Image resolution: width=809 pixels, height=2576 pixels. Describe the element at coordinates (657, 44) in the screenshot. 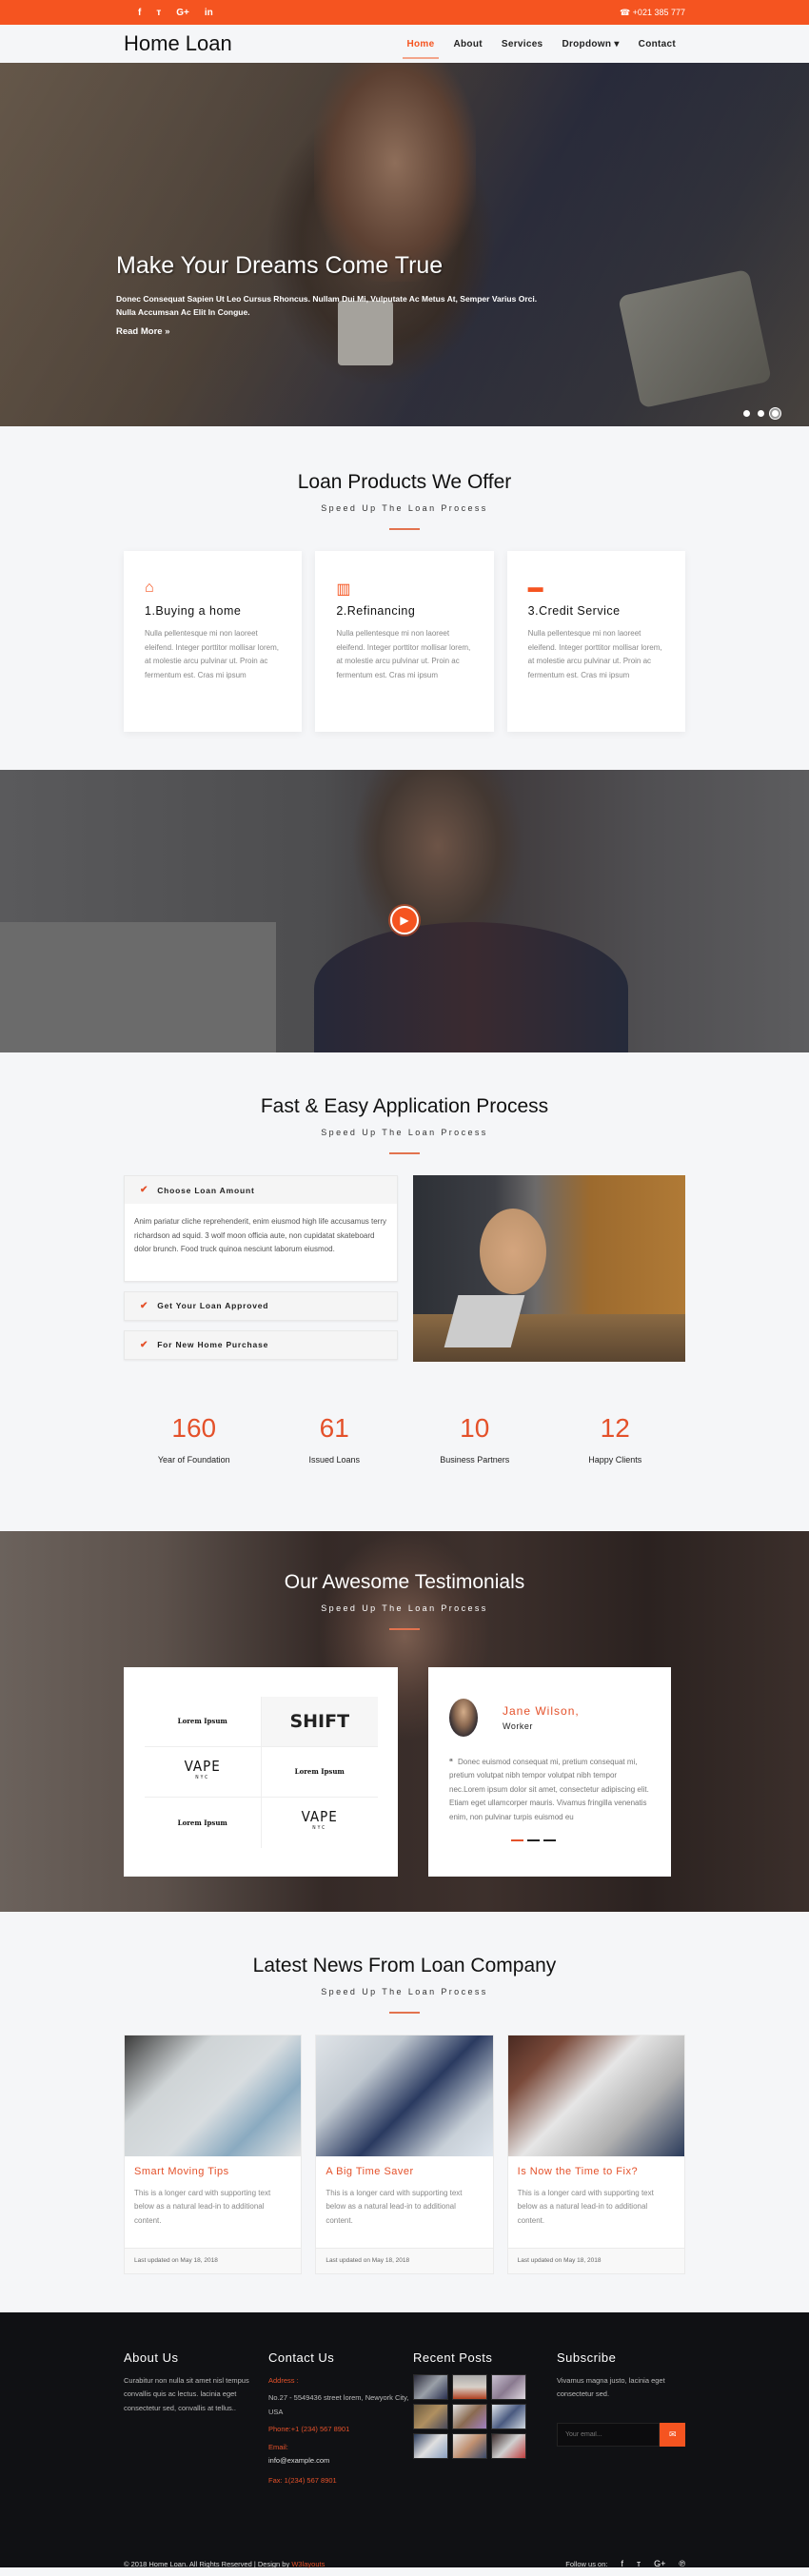

I see `nav-contact: Contact` at that location.